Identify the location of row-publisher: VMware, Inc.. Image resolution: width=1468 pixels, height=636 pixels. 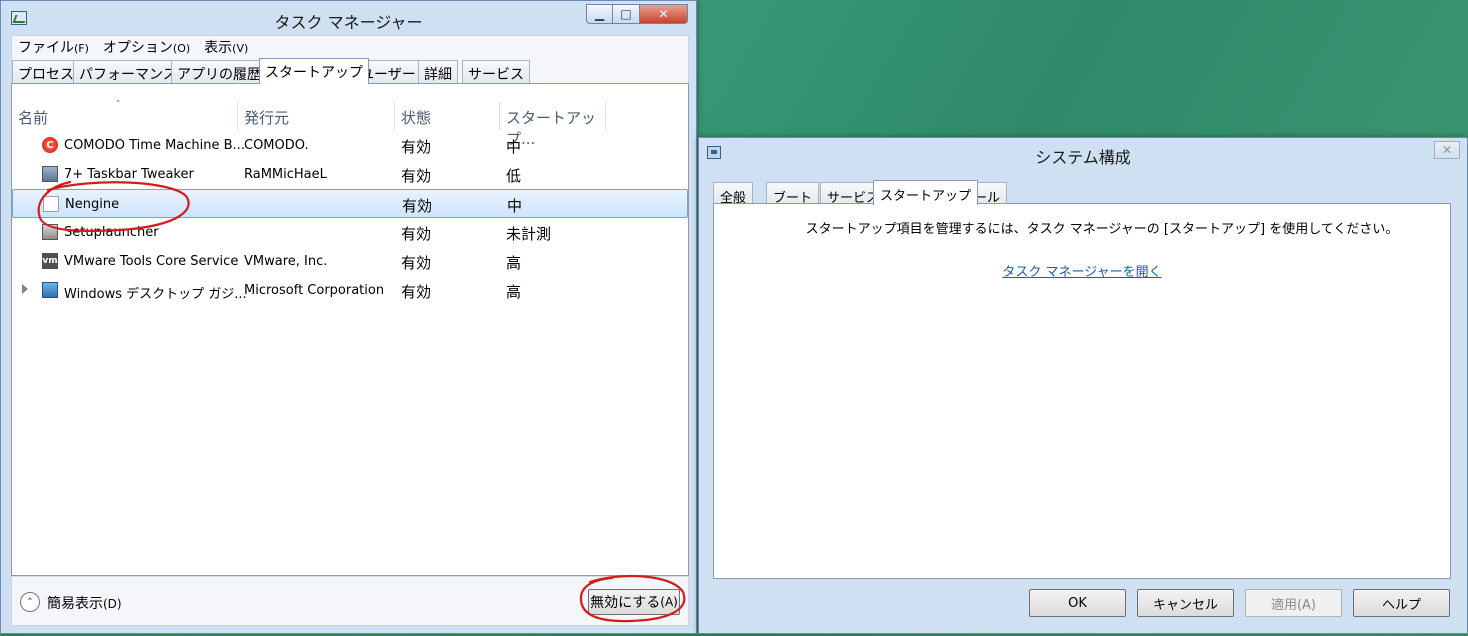
(286, 261).